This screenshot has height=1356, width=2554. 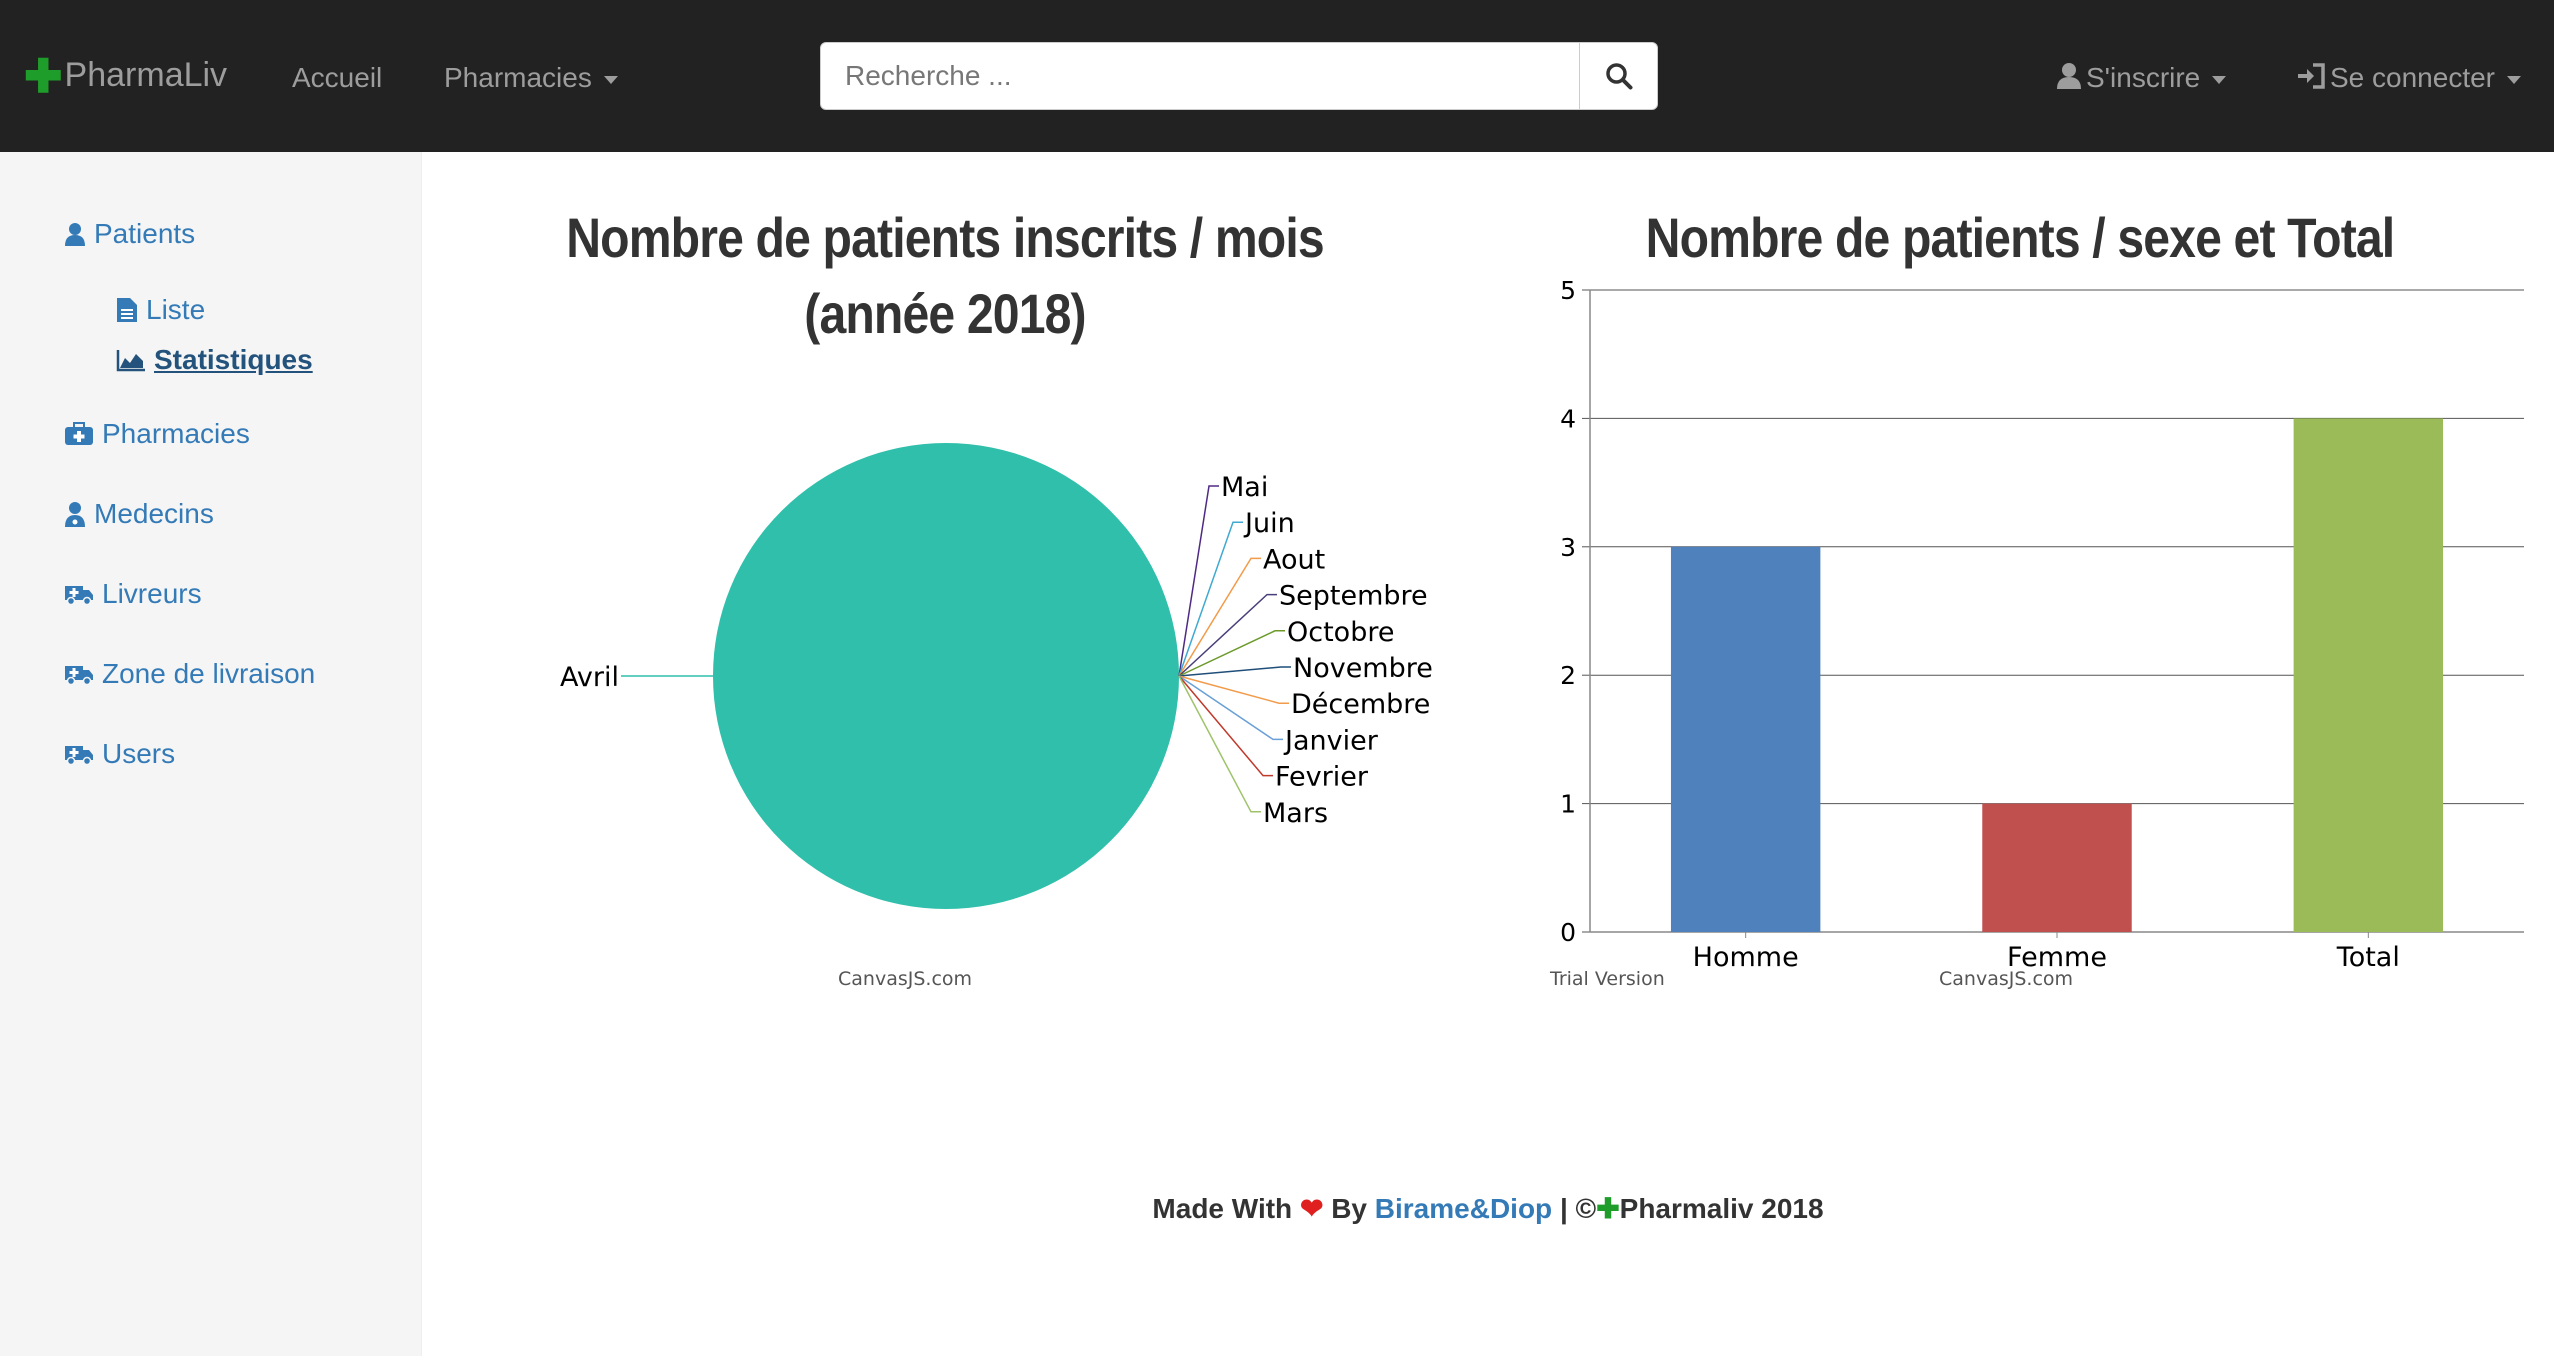 I want to click on sidebar-item-label: Users, so click(x=139, y=753).